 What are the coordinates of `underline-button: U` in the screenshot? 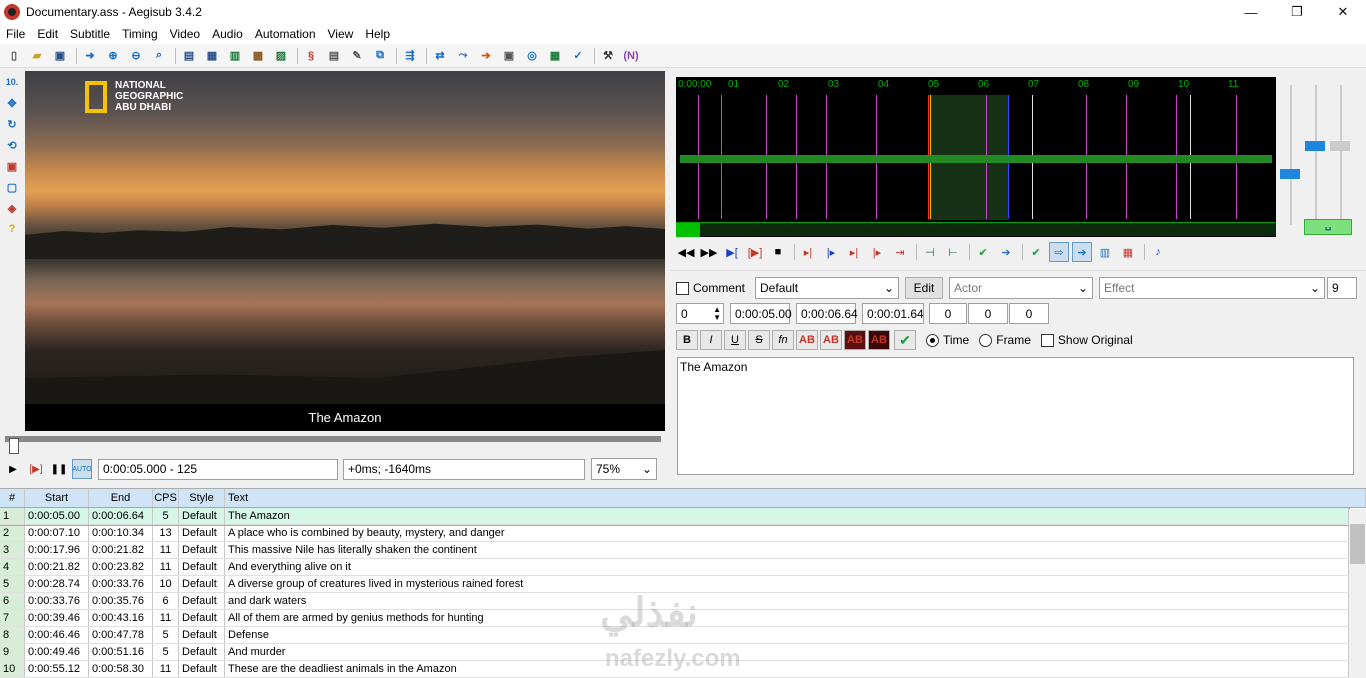 It's located at (735, 340).